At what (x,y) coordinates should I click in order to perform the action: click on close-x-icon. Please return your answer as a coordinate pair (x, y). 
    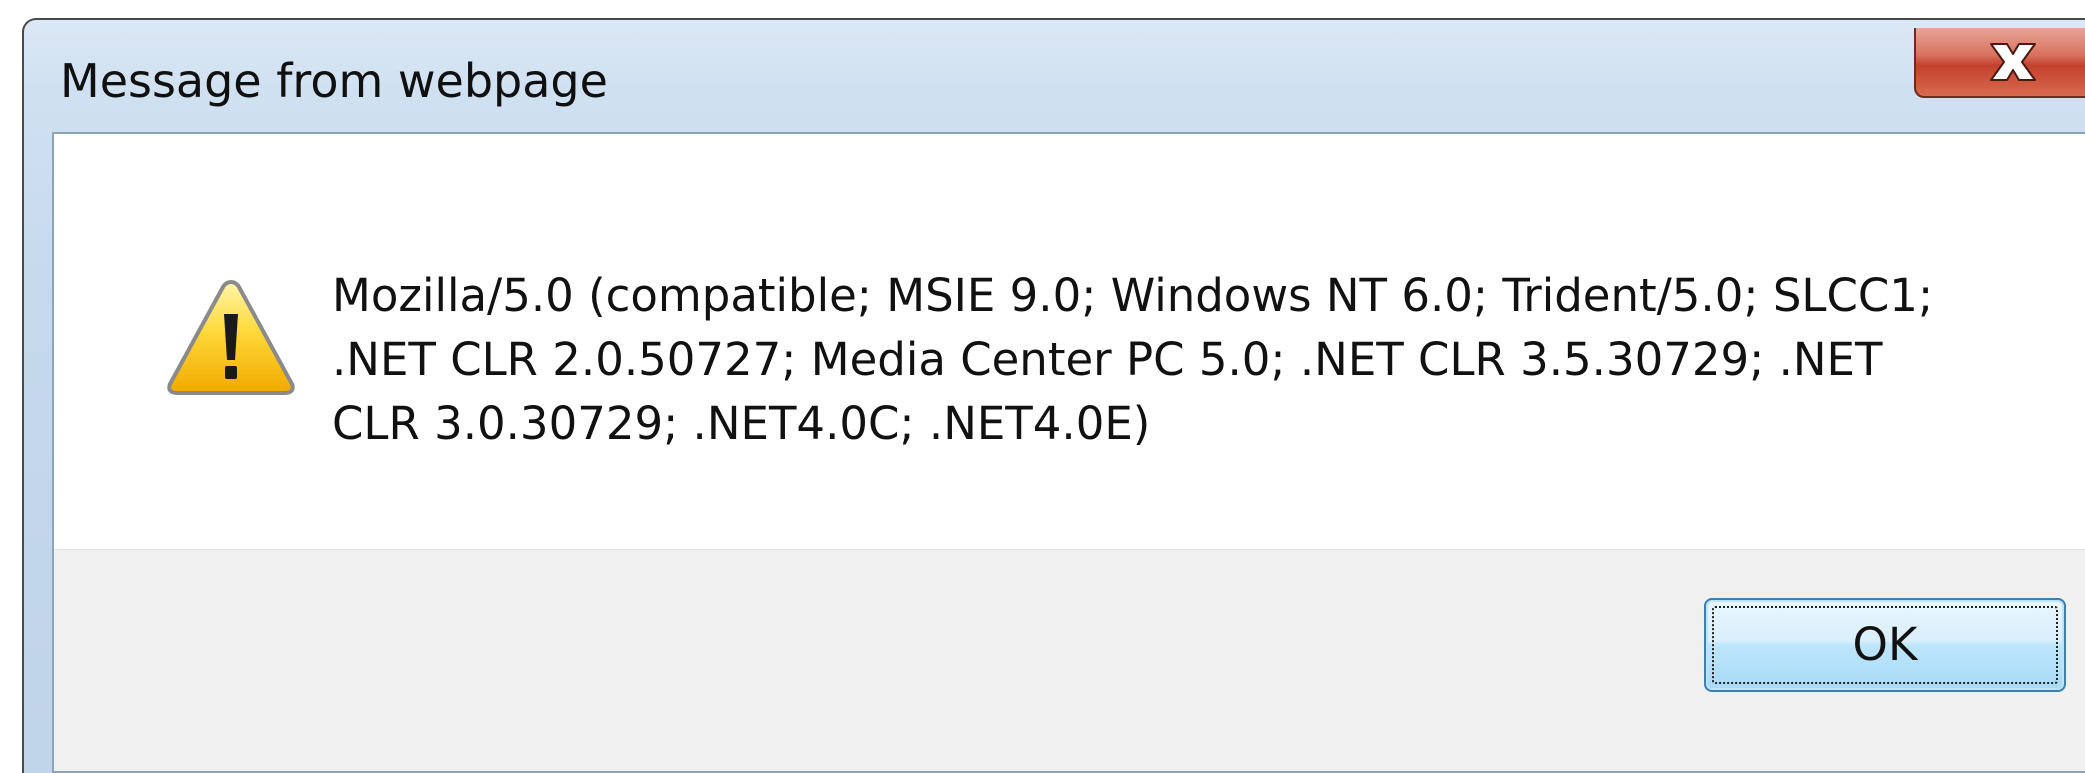
    Looking at the image, I should click on (2012, 62).